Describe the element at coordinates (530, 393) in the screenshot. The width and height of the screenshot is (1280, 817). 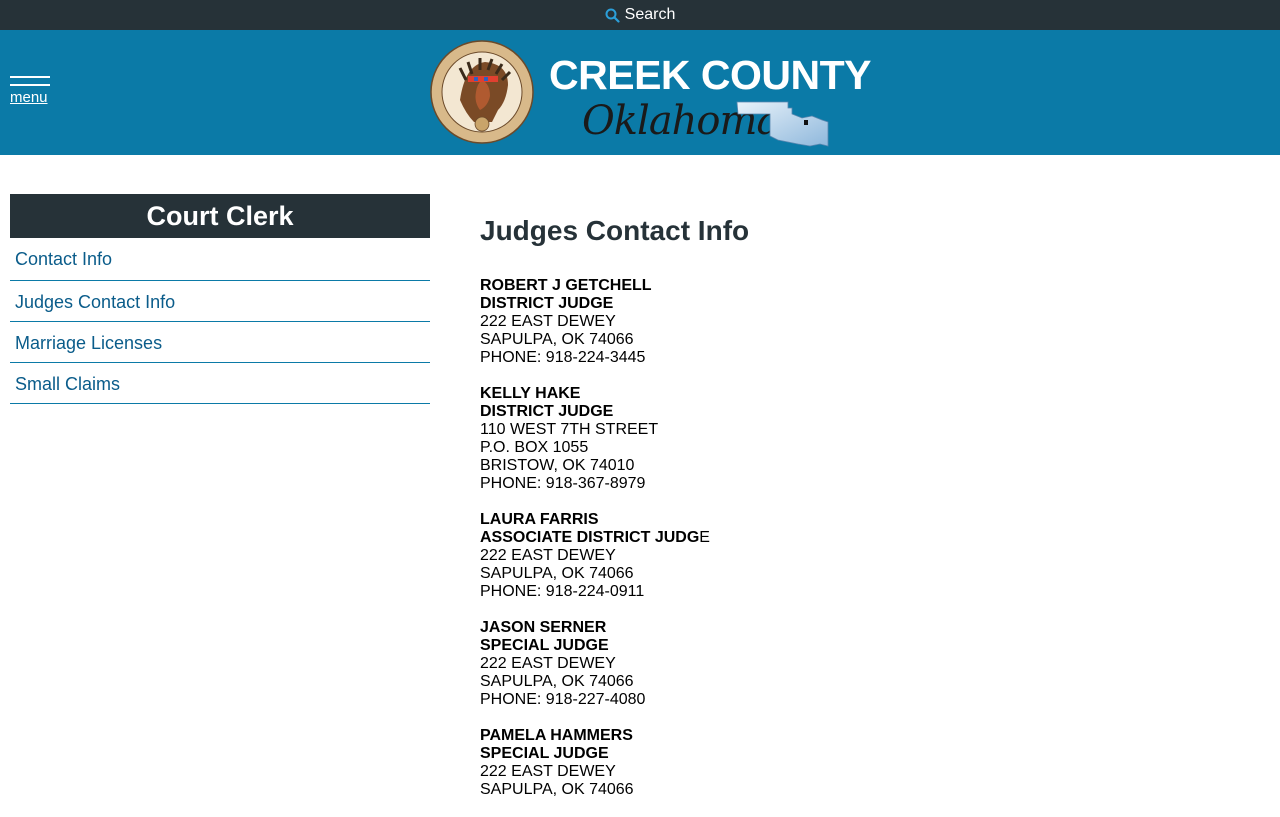
I see `judge-name: KELLY HAKE` at that location.